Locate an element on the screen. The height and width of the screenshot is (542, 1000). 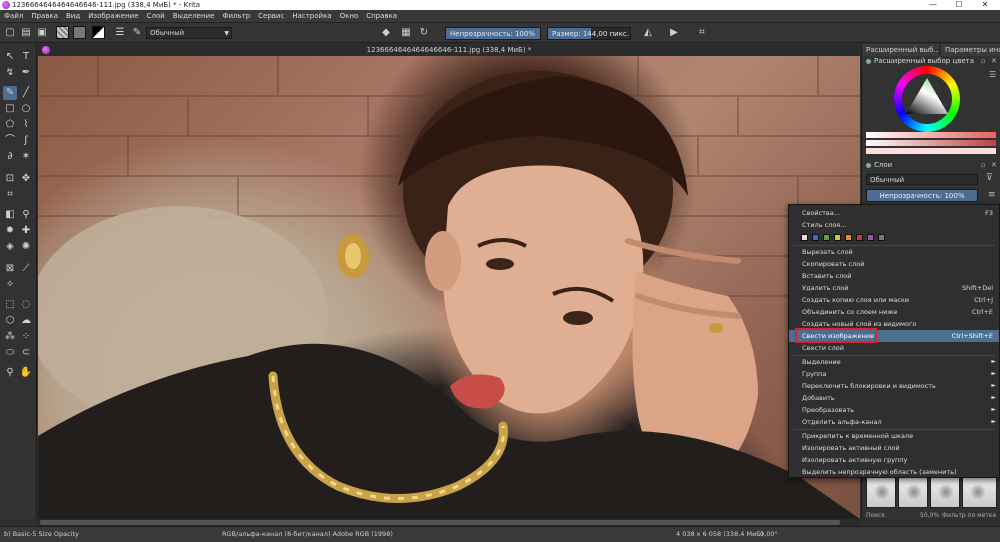
reload-preset-icon: ↻ is located at coordinates (424, 32).